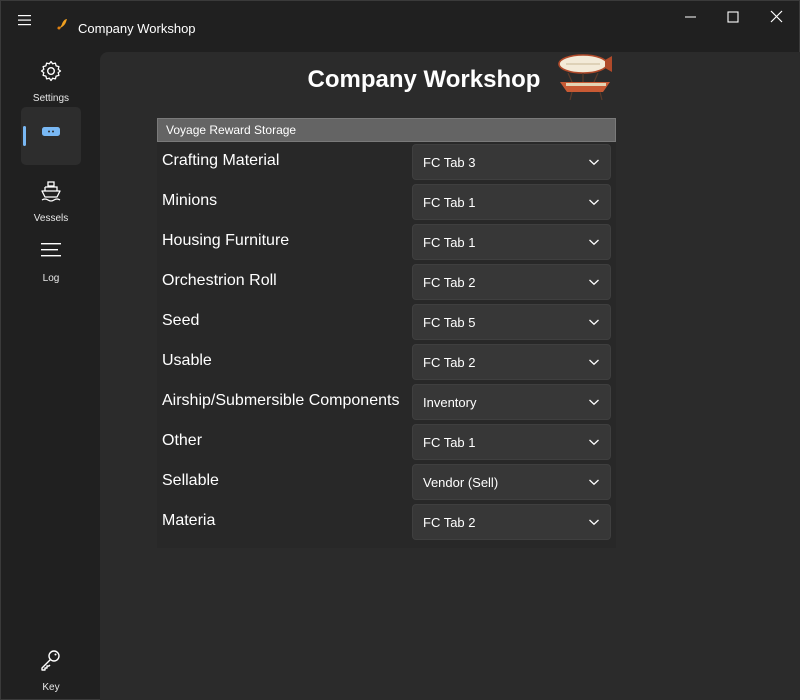 The height and width of the screenshot is (700, 800). Describe the element at coordinates (51, 278) in the screenshot. I see `sidebar-item-label: Log` at that location.